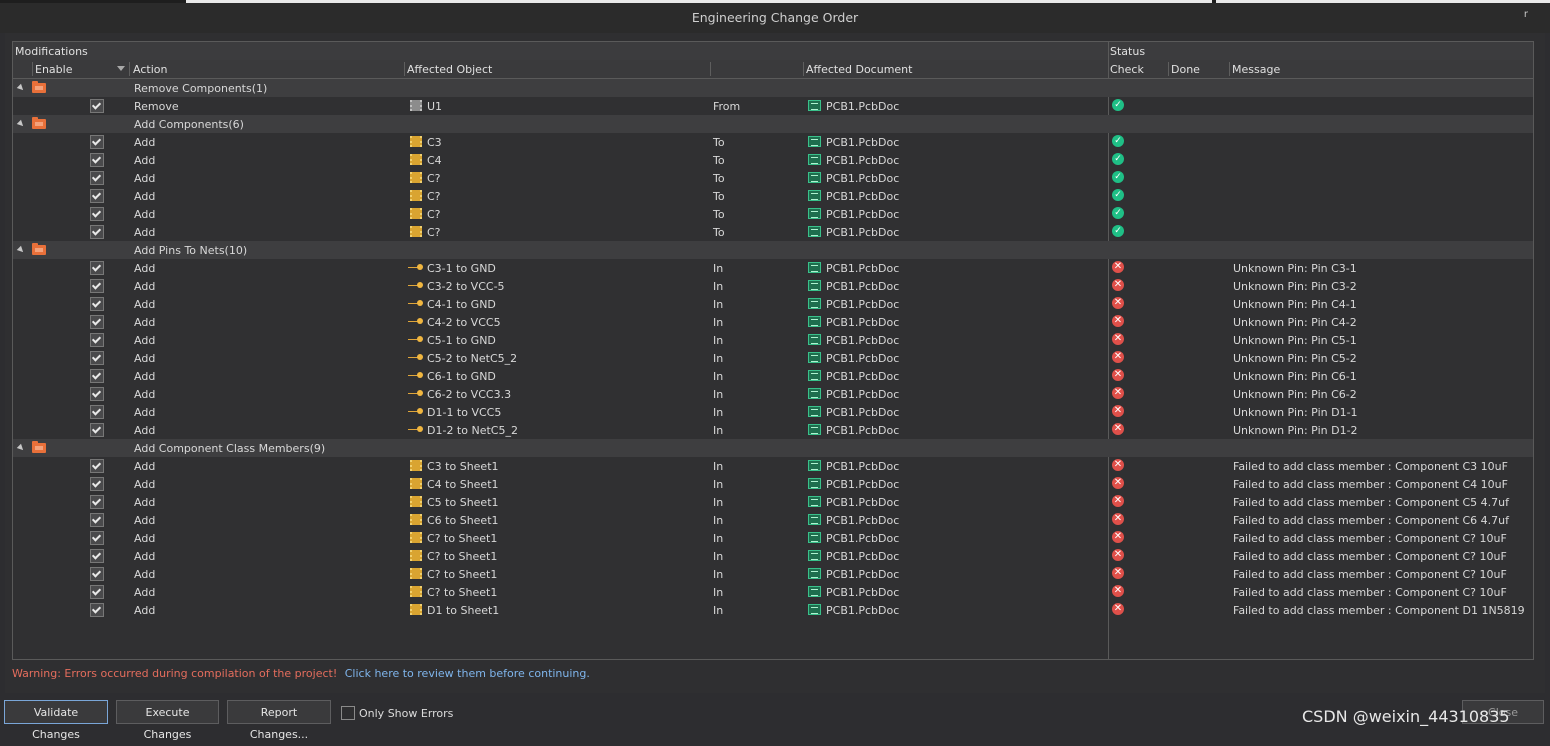  What do you see at coordinates (121, 68) in the screenshot?
I see `sort-arrow-icon` at bounding box center [121, 68].